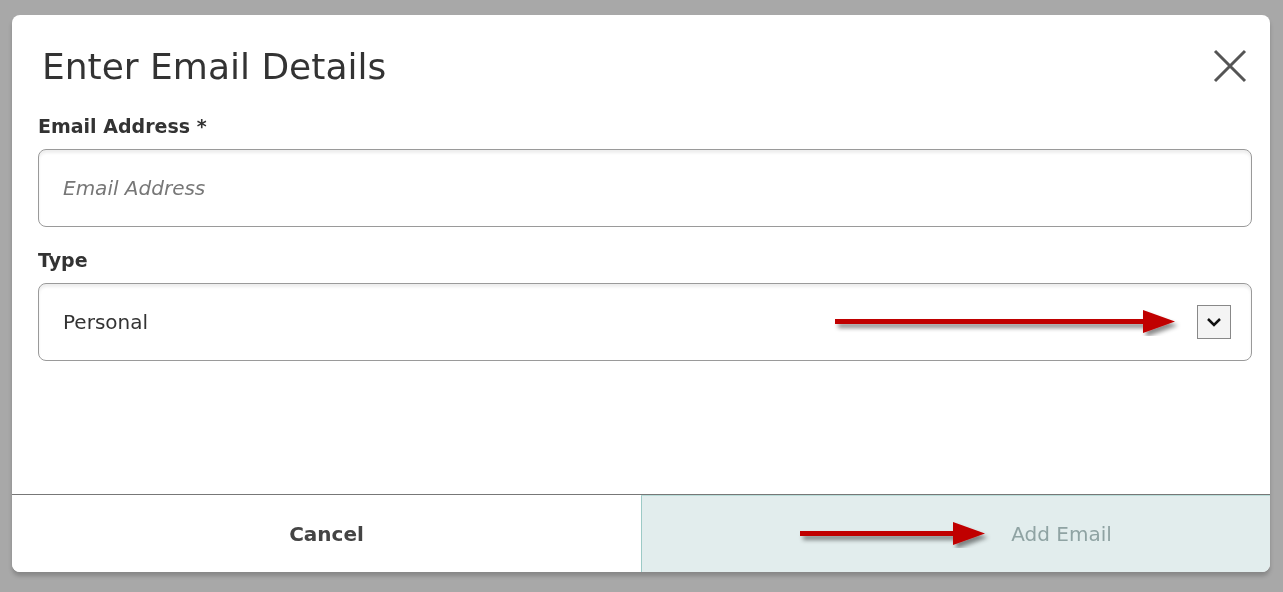  What do you see at coordinates (123, 126) in the screenshot?
I see `field-label: Email Address *` at bounding box center [123, 126].